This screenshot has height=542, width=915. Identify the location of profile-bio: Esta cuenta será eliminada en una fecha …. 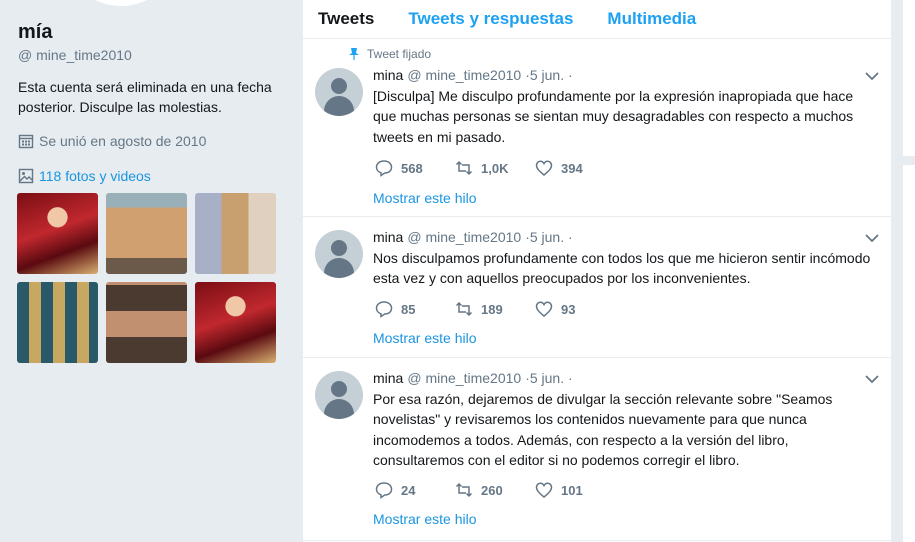
(145, 97).